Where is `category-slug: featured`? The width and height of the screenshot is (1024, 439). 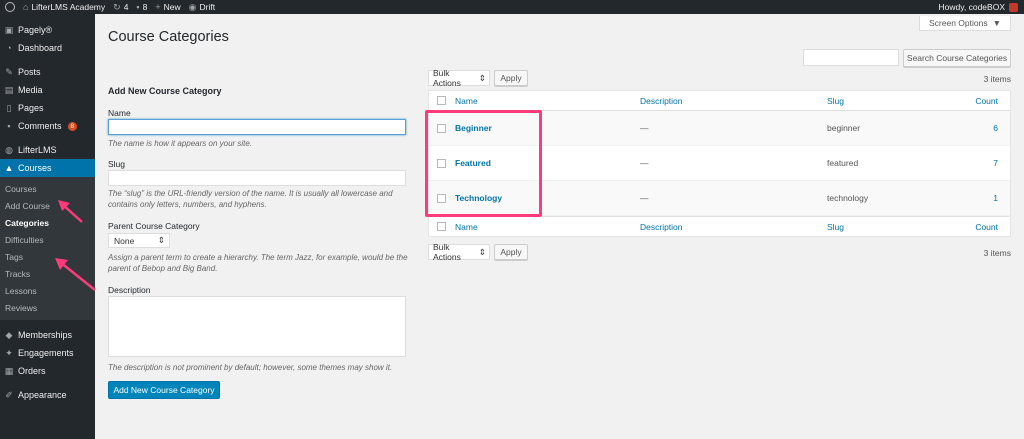 category-slug: featured is located at coordinates (843, 163).